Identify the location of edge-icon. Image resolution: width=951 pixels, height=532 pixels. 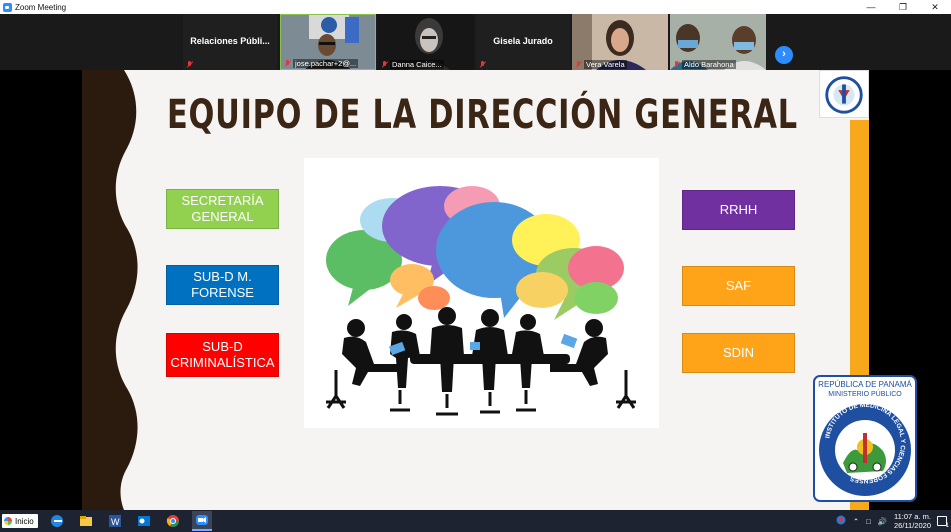
(57, 521).